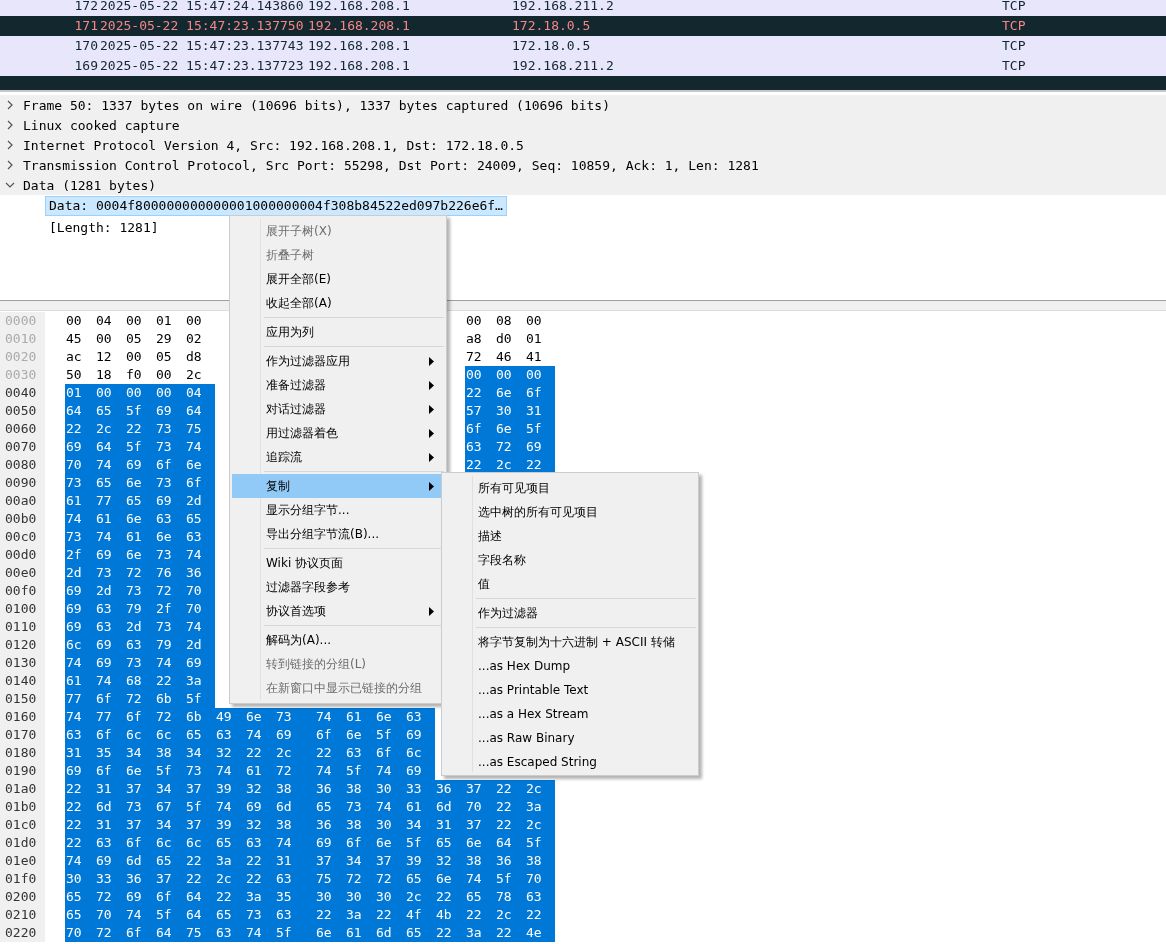  Describe the element at coordinates (359, 26) in the screenshot. I see `packet-source: 192.168.208.1` at that location.